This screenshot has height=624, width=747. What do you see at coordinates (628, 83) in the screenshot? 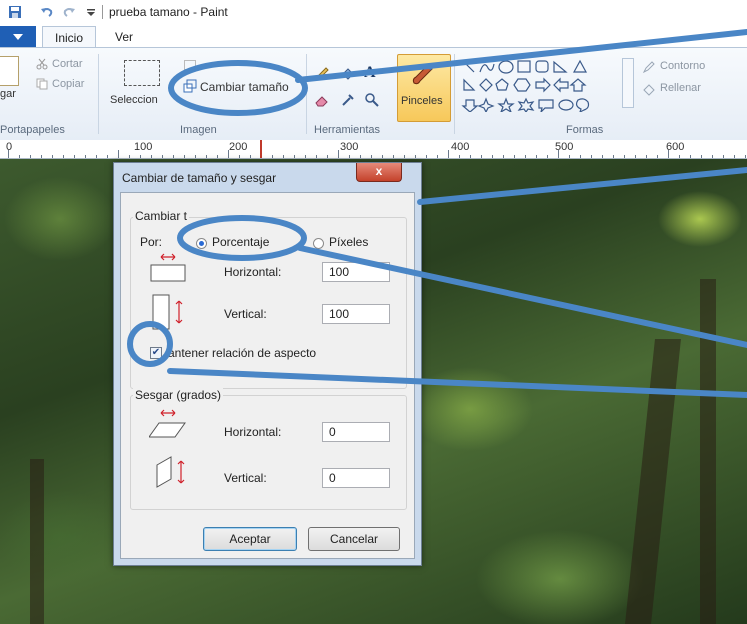
I see `shapes-scrollbar` at bounding box center [628, 83].